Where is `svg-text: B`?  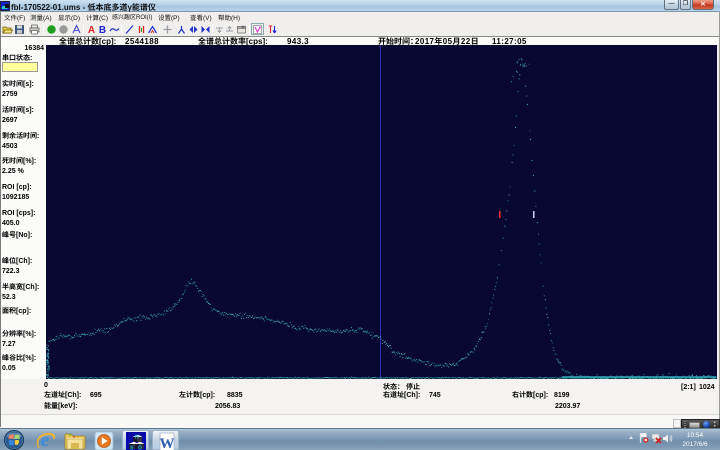 svg-text: B is located at coordinates (102, 30).